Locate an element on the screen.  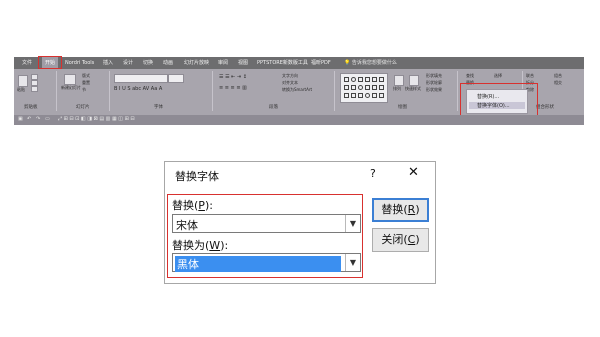
replace-with-font-select: 黑体 ▼ is located at coordinates (266, 262).